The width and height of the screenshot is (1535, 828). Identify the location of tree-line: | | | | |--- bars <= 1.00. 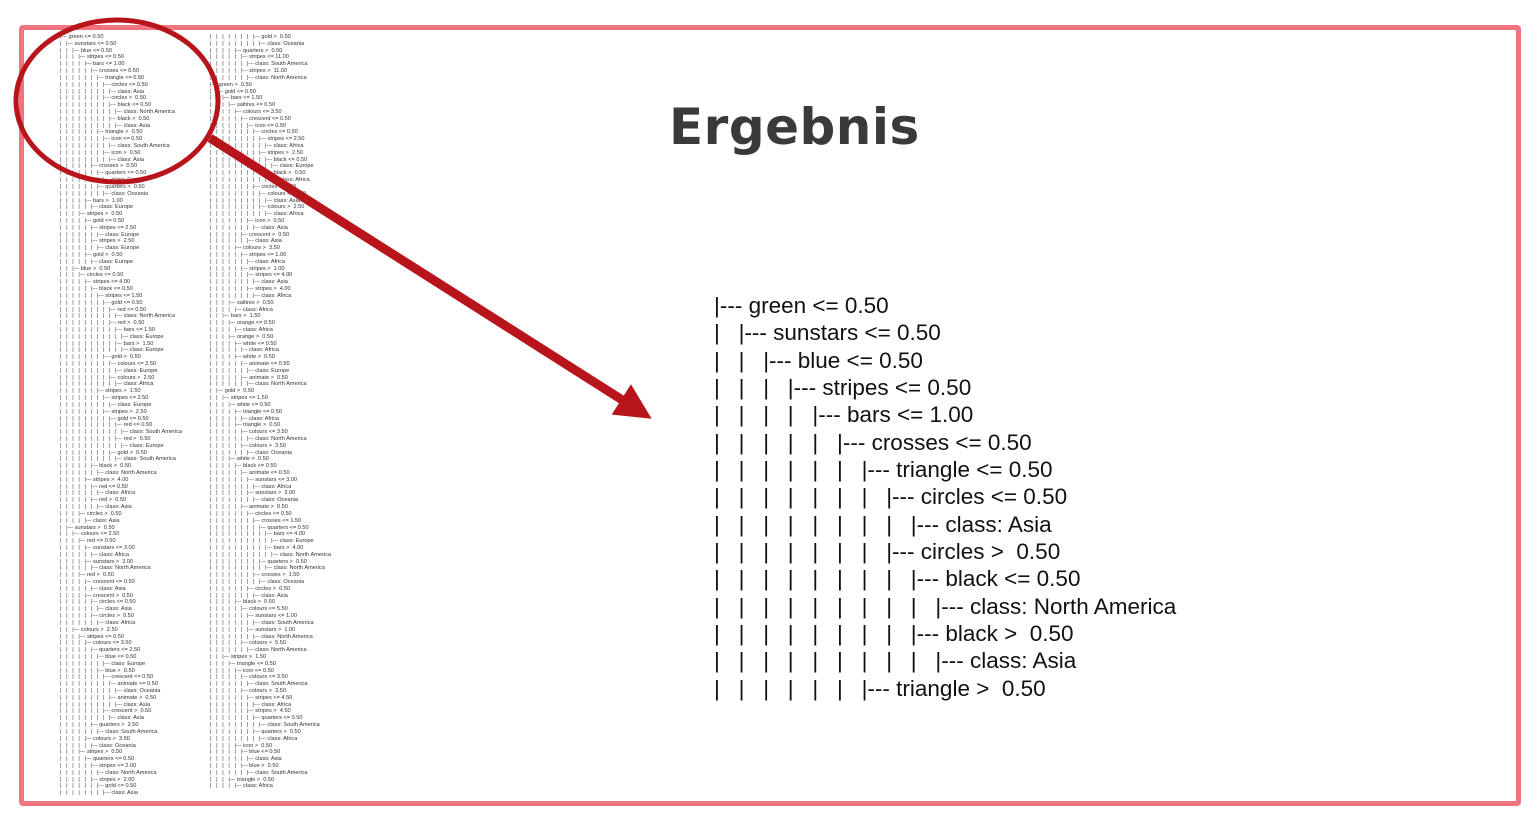
(92, 64).